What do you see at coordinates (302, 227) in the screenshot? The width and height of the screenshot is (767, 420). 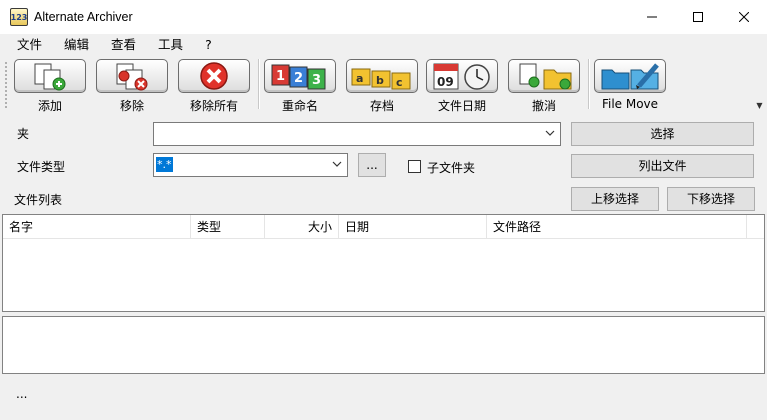 I see `column-size: 大小` at bounding box center [302, 227].